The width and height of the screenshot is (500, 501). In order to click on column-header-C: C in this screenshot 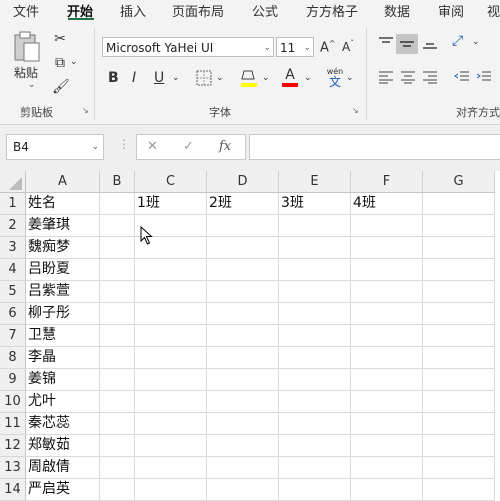, I will do `click(171, 182)`.